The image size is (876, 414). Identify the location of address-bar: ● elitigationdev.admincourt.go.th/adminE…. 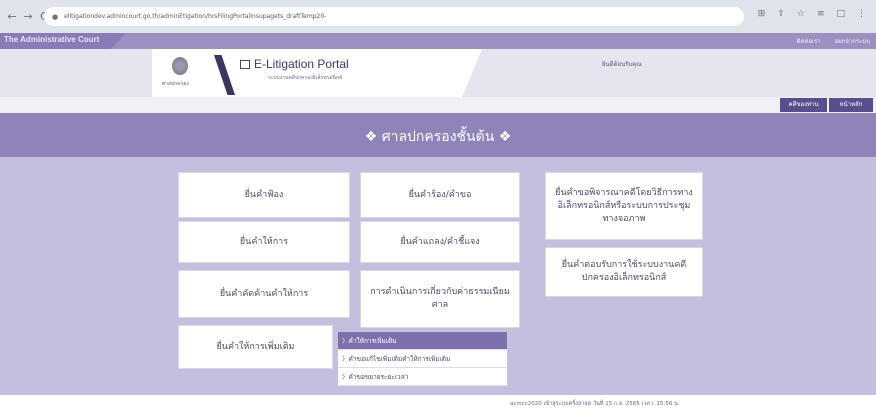
(394, 16).